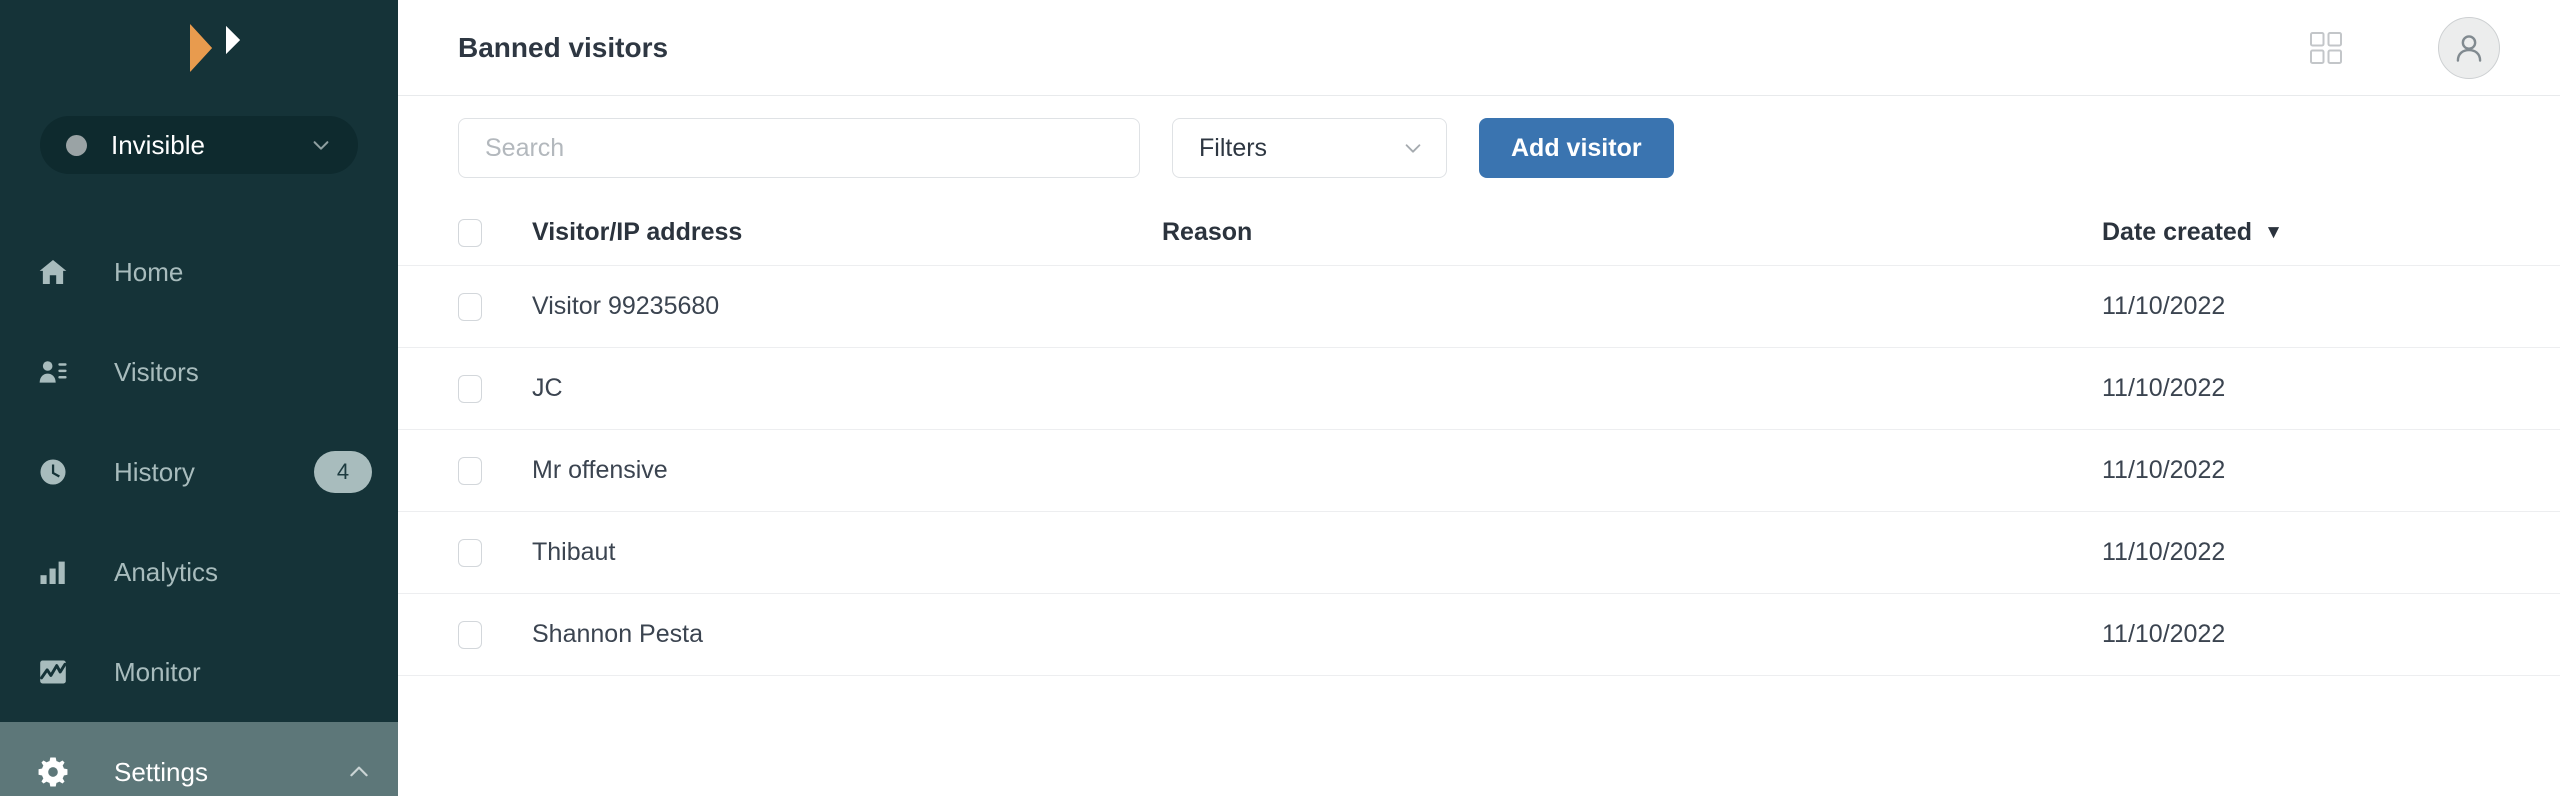 This screenshot has height=796, width=2560. I want to click on sidebar-item-analytics: Analytics, so click(199, 572).